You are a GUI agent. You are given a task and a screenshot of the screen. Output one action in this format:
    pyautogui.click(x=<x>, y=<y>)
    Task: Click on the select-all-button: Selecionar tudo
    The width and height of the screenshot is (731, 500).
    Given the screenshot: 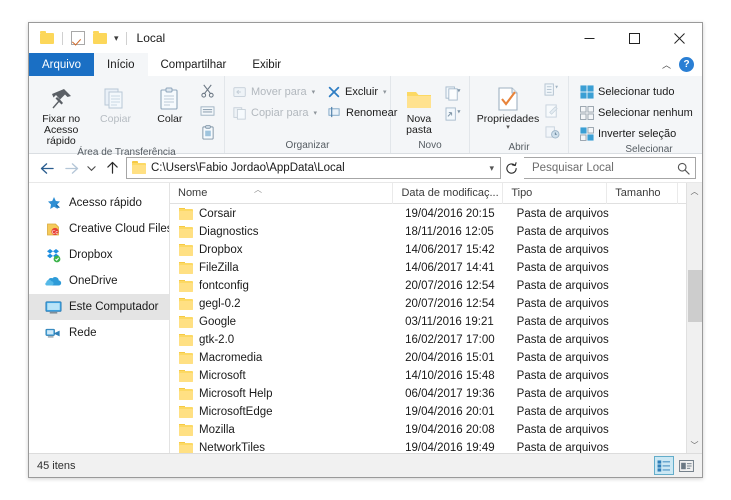 What is the action you would take?
    pyautogui.click(x=636, y=91)
    